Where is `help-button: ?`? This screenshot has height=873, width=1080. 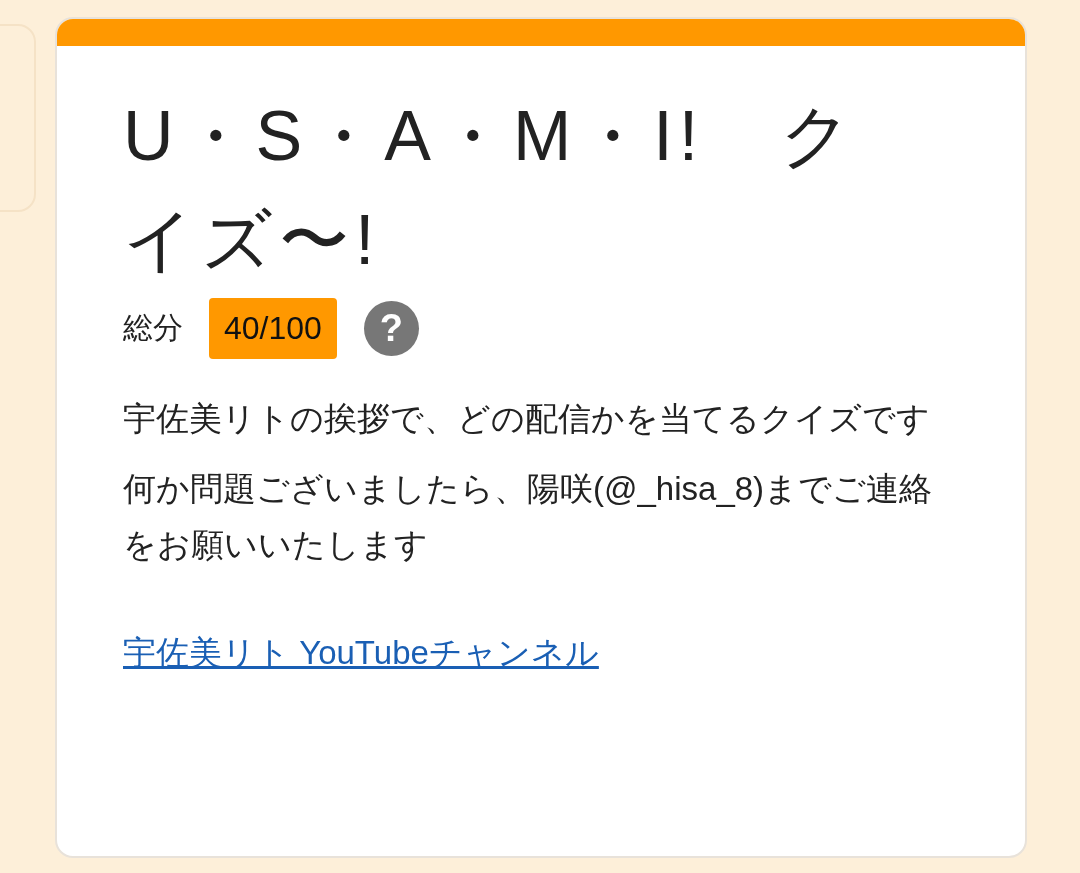 help-button: ? is located at coordinates (391, 328).